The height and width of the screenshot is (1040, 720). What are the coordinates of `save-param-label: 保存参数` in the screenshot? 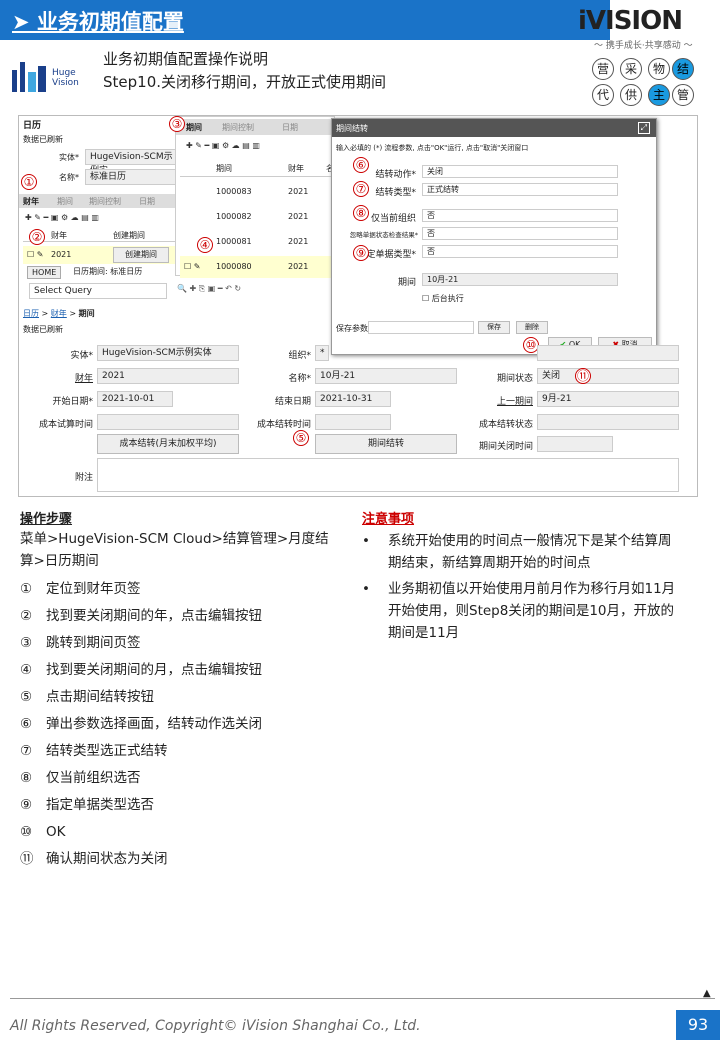 It's located at (352, 328).